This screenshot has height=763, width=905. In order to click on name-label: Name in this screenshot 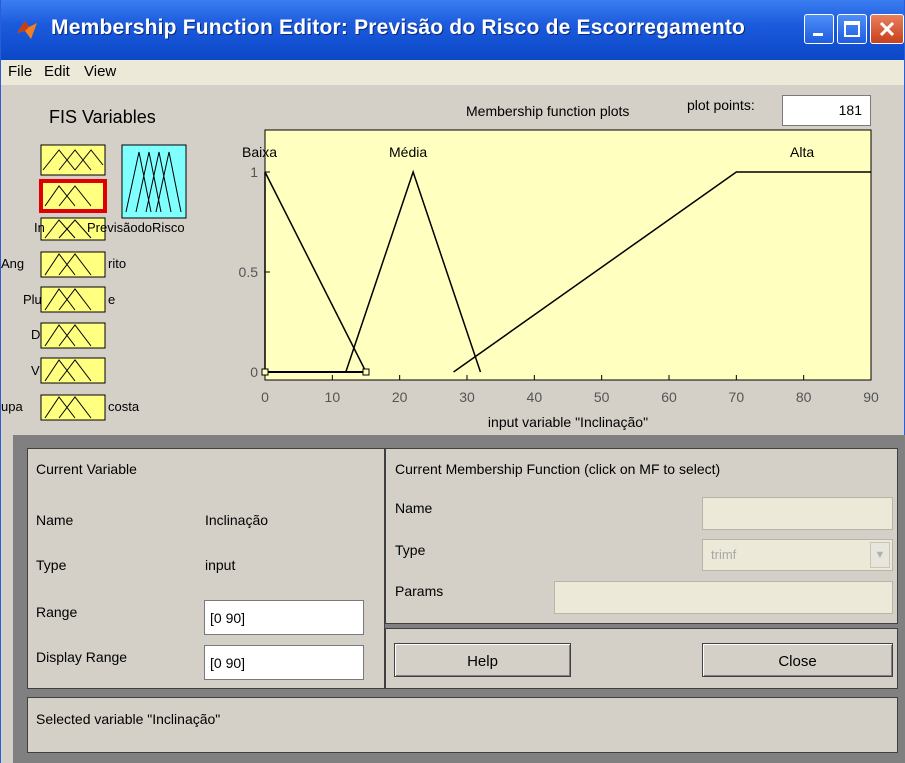, I will do `click(55, 520)`.